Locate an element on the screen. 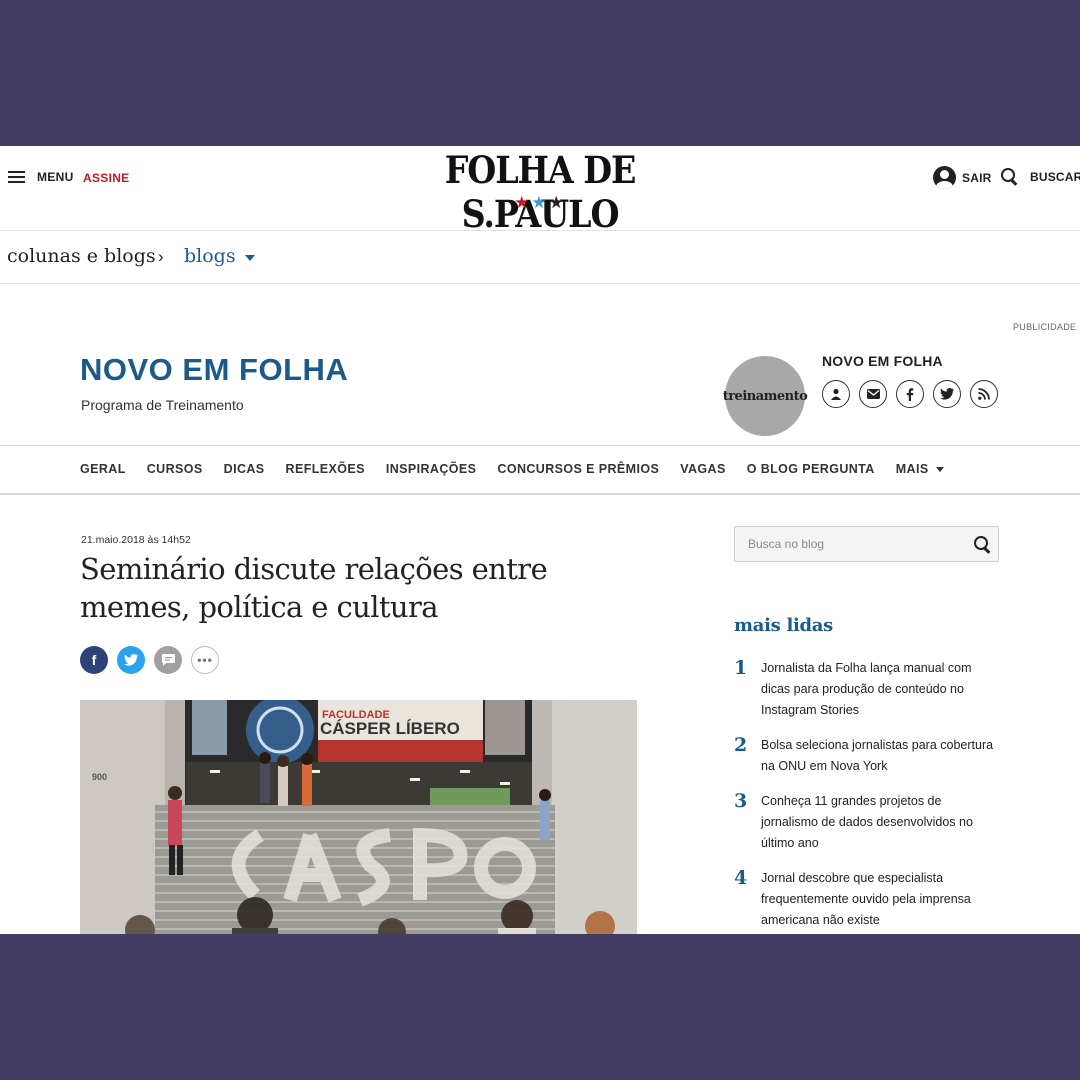  ad-label: PUBLICIDADE is located at coordinates (1045, 327).